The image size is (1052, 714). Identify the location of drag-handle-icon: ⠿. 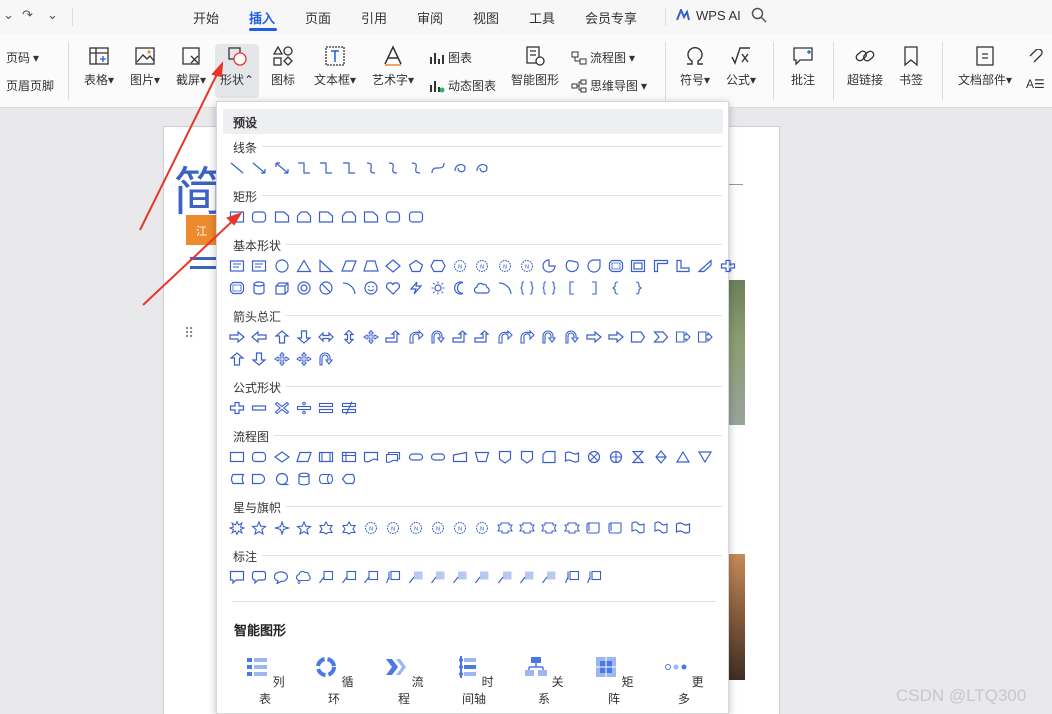
(189, 333).